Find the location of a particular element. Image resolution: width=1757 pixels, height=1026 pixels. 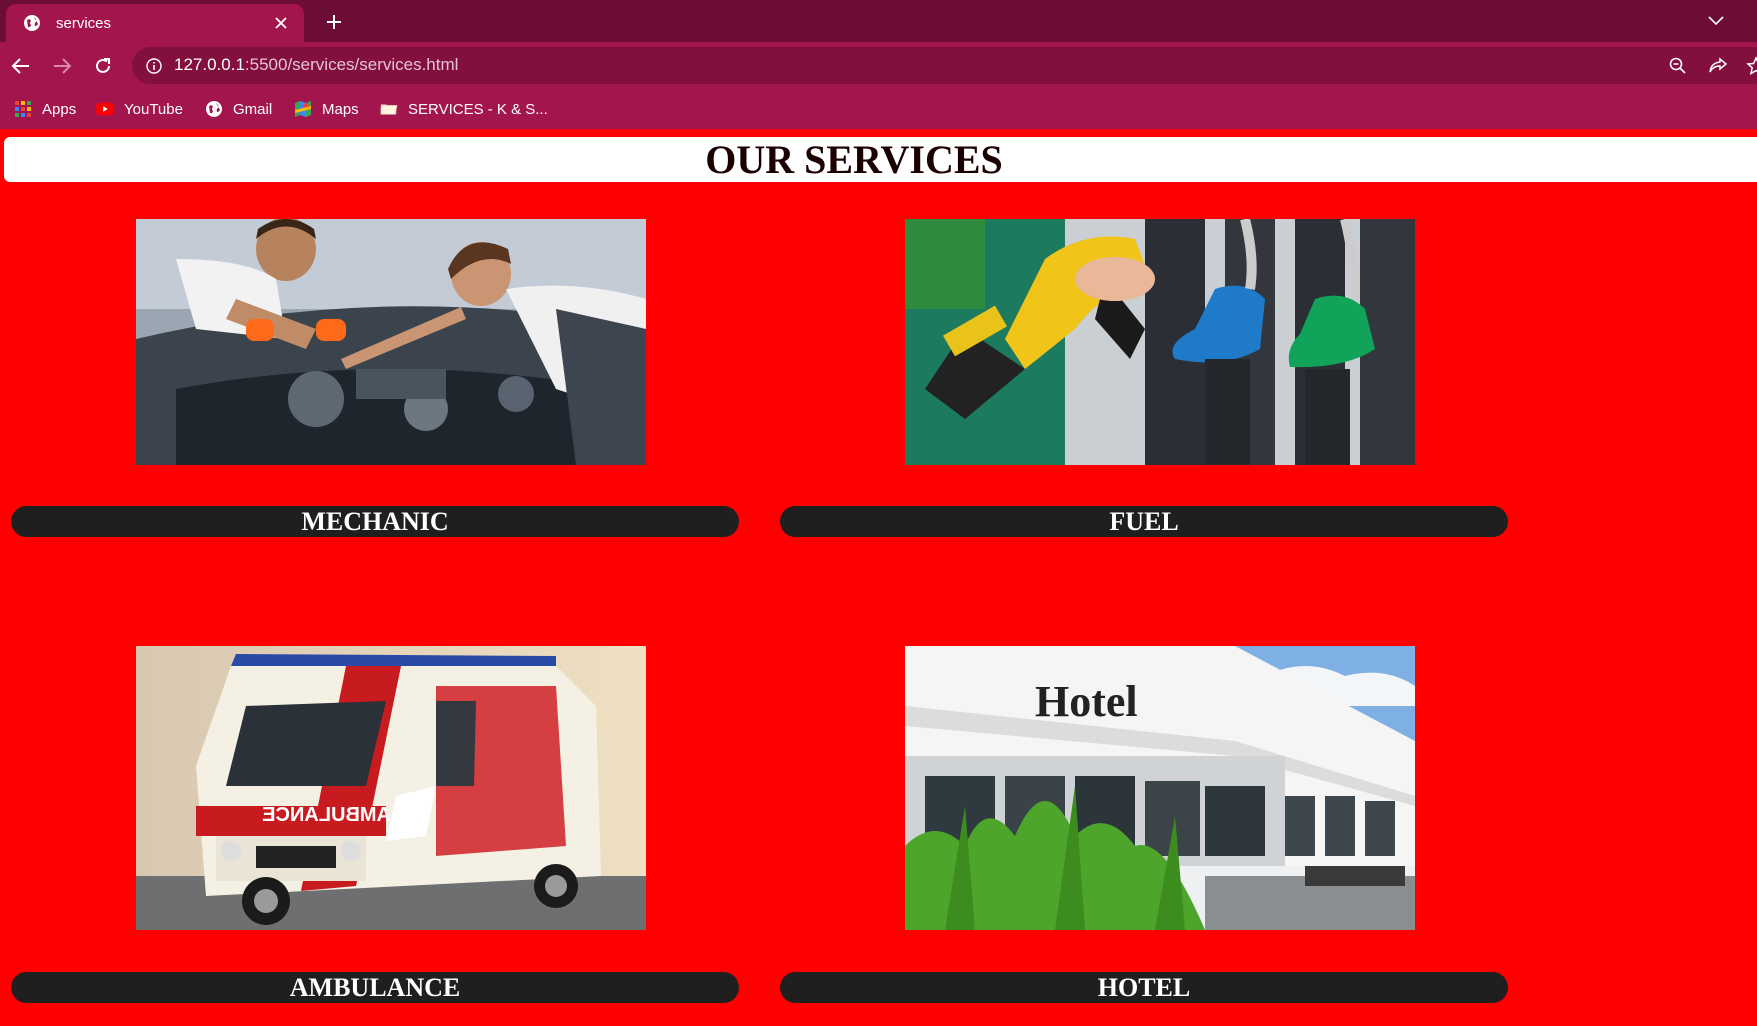

service-card-mechanic: MECHANIC is located at coordinates (375, 521).